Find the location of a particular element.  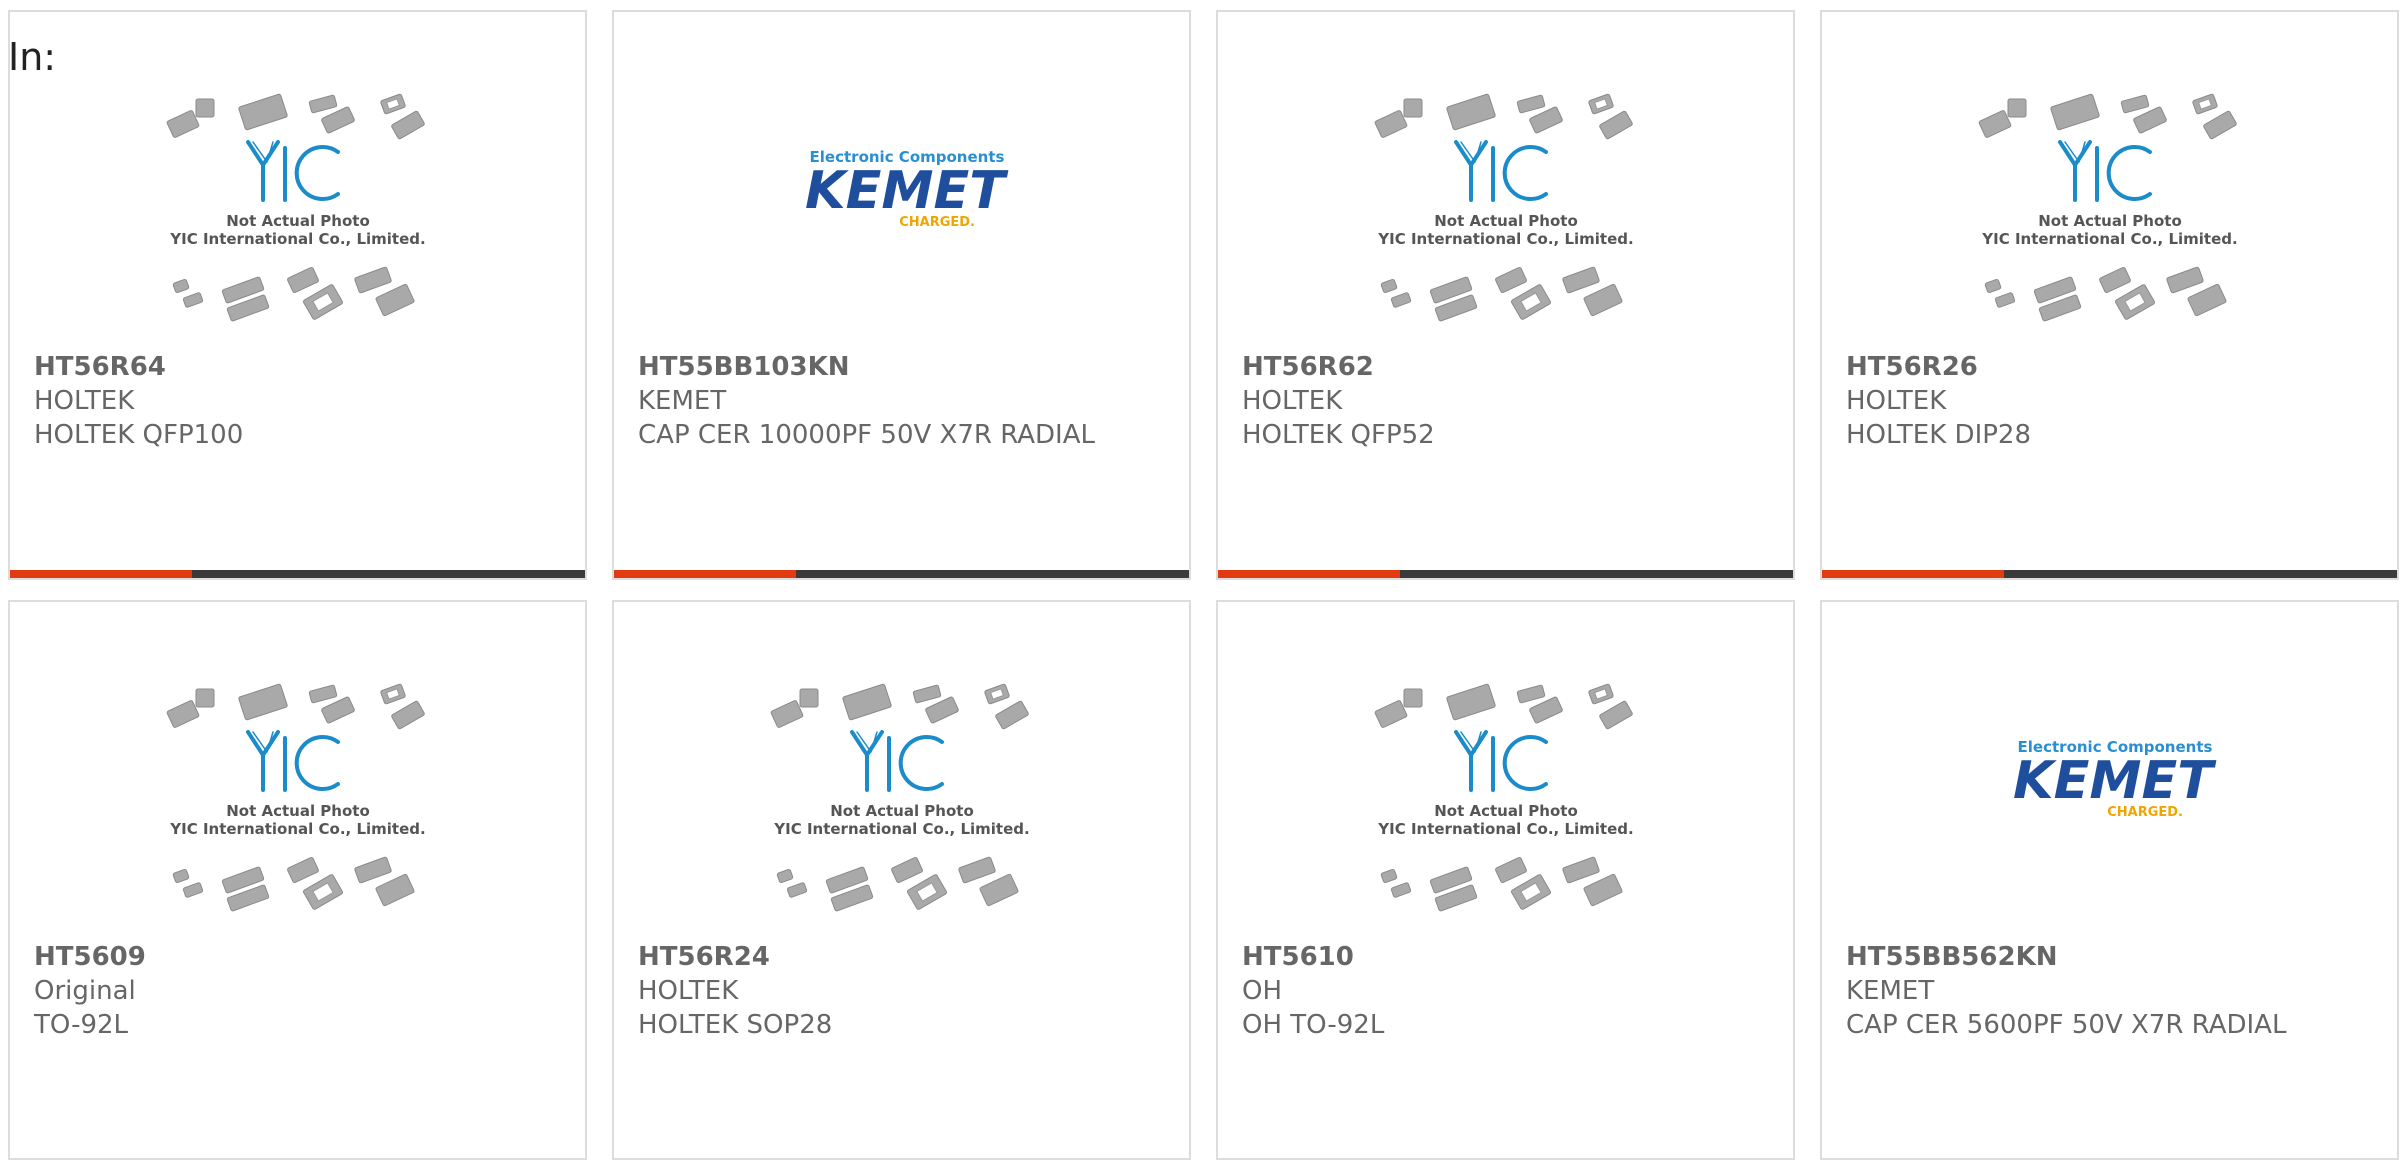

part-number-link: HT56R64 is located at coordinates (297, 367).